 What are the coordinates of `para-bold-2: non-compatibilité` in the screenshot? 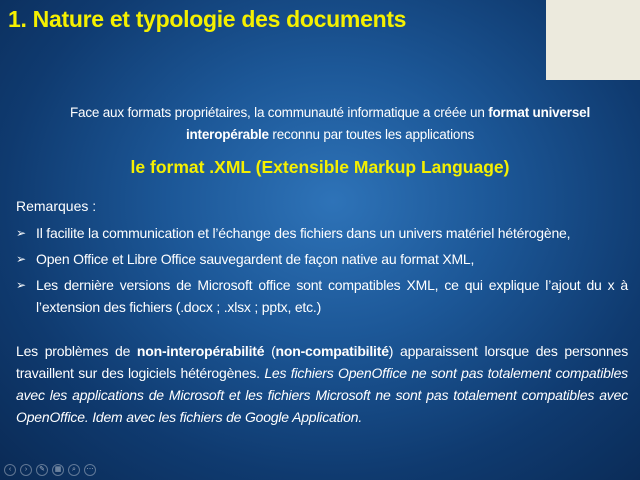 It's located at (332, 351).